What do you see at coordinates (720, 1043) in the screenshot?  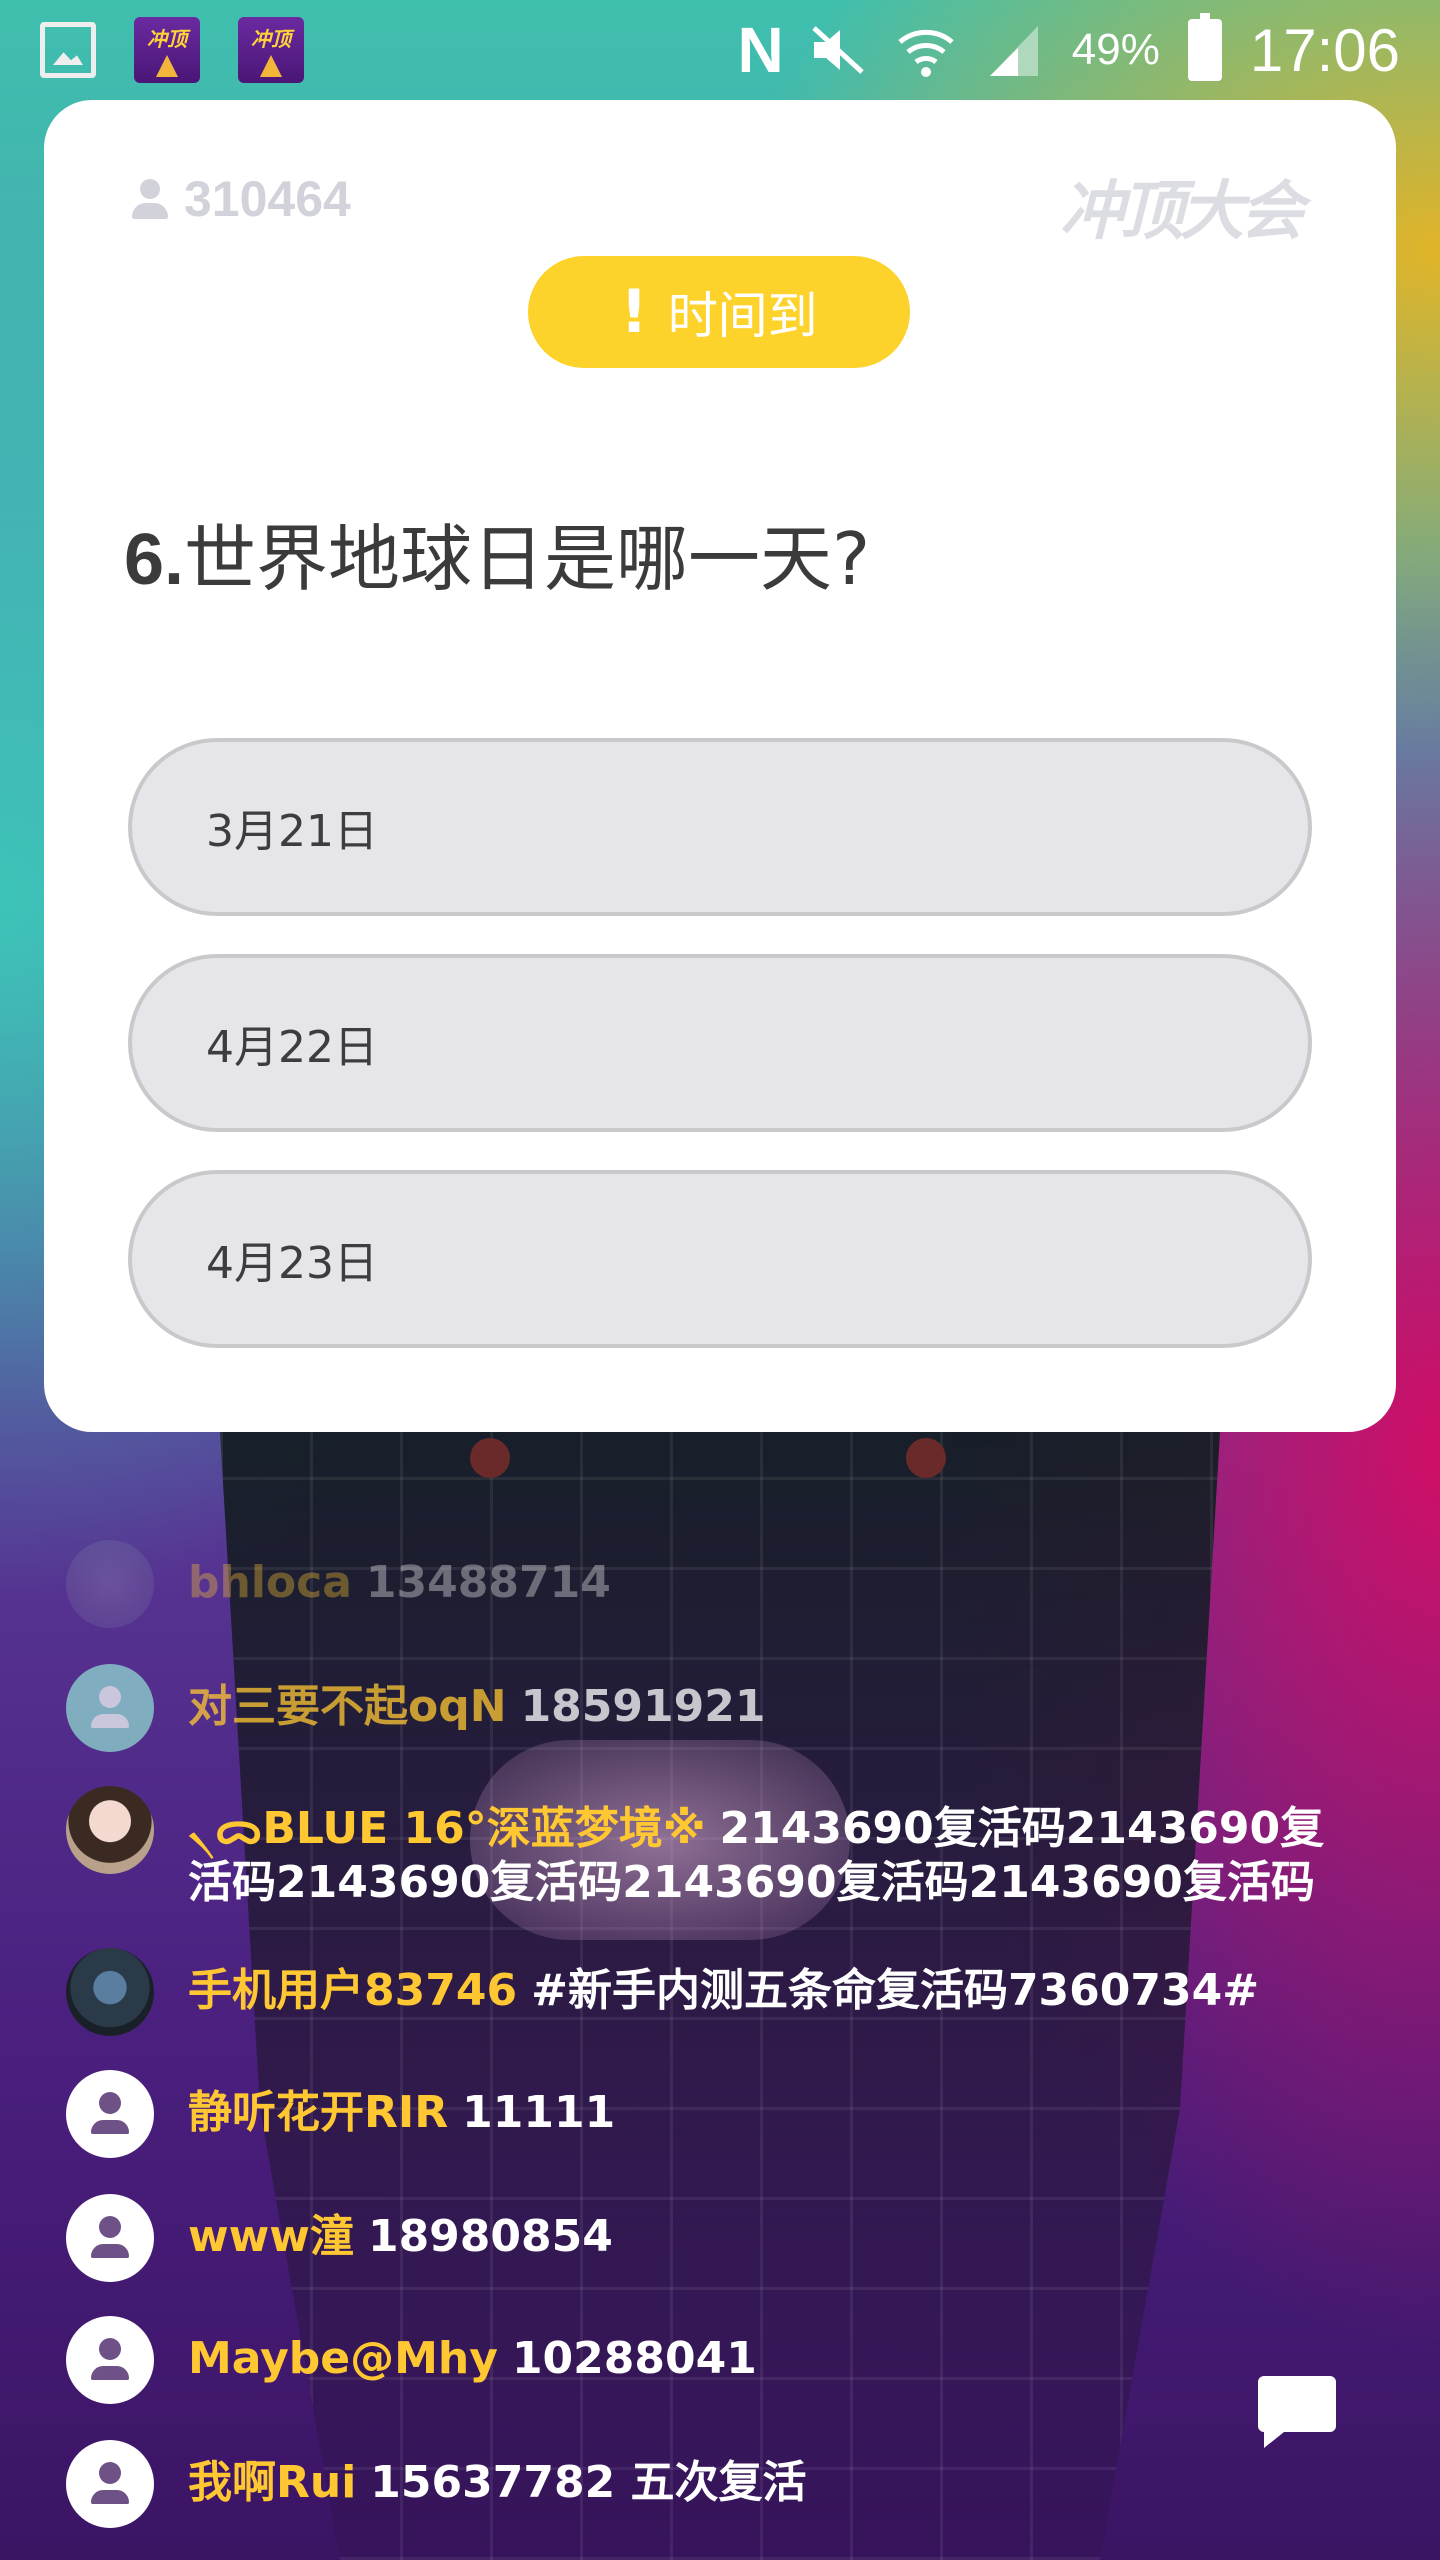 I see `answer-option-2: 4月22日` at bounding box center [720, 1043].